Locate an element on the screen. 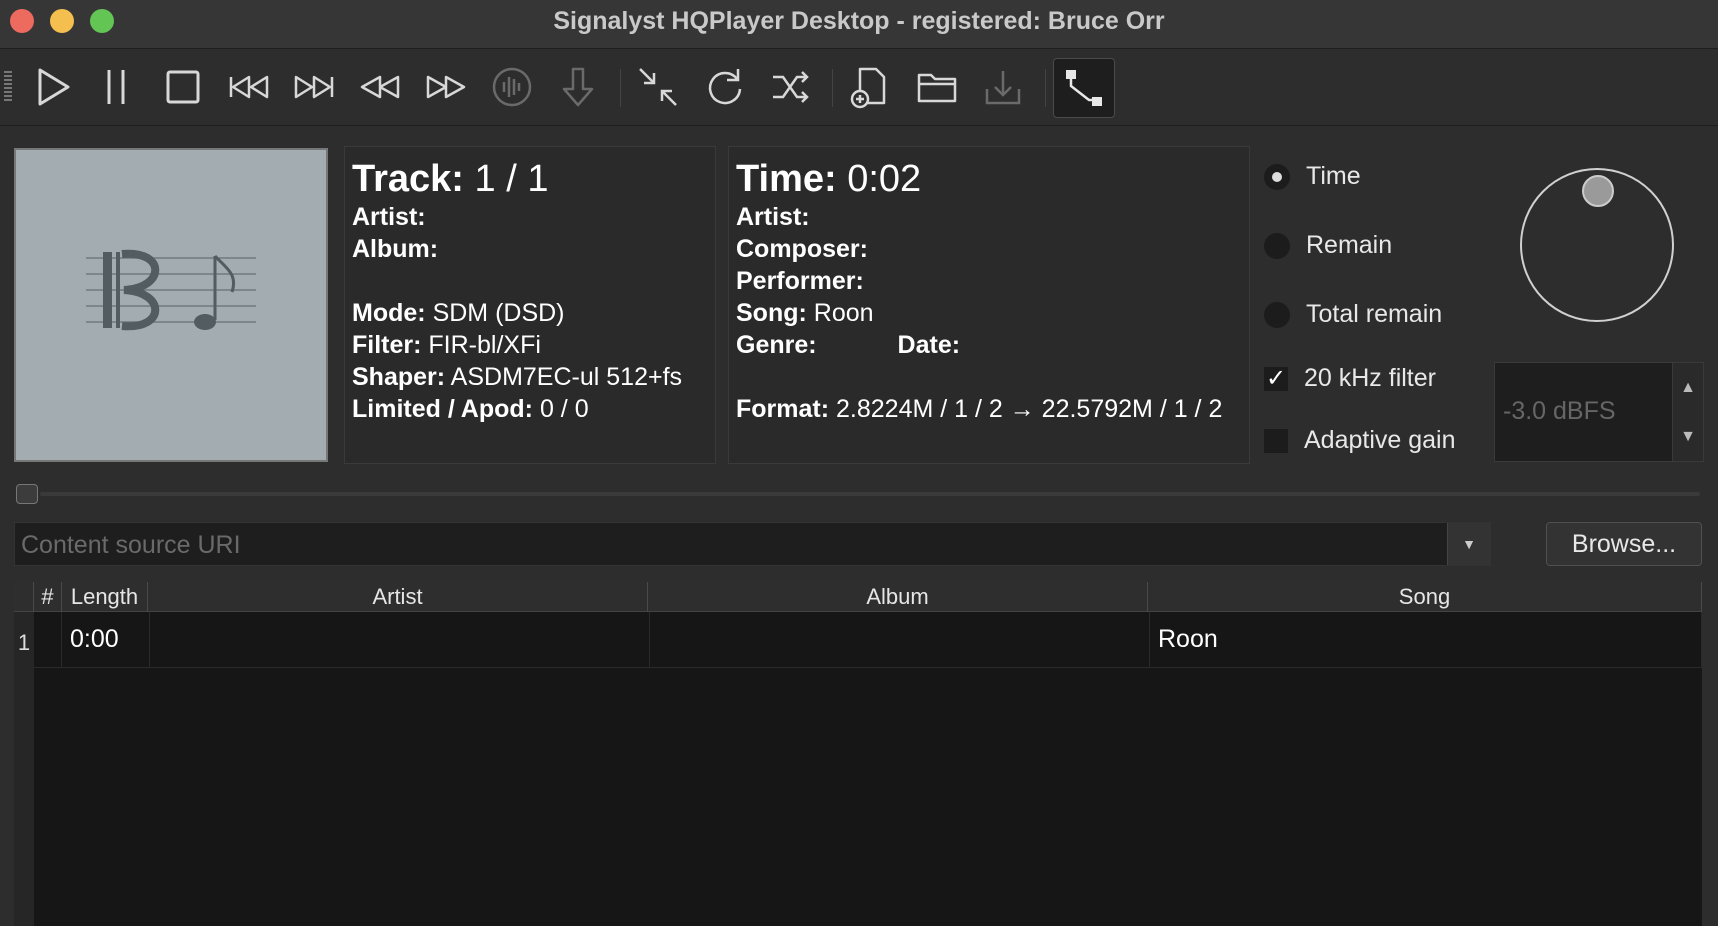 This screenshot has height=926, width=1718. fast-forward-icon is located at coordinates (446, 87).